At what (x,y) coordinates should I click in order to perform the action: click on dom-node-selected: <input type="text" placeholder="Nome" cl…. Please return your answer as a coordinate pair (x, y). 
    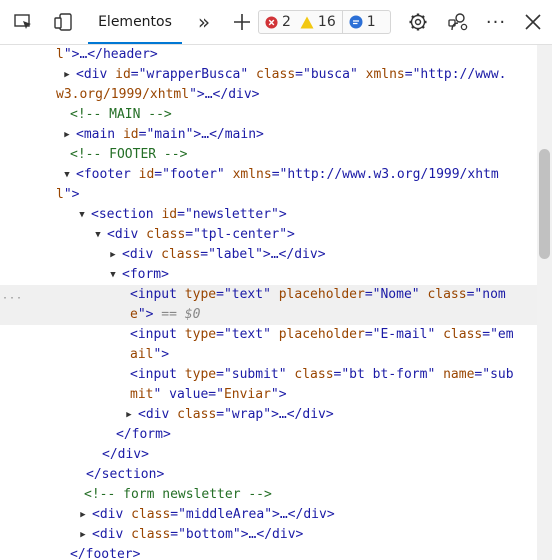
    Looking at the image, I should click on (318, 295).